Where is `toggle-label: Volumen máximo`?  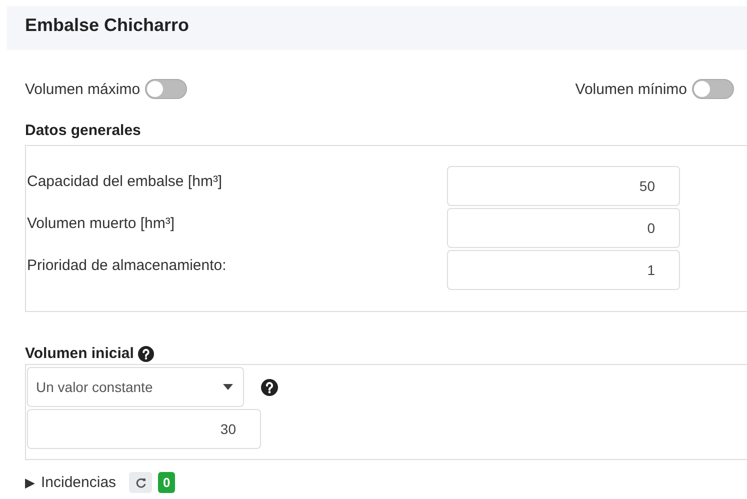
toggle-label: Volumen máximo is located at coordinates (82, 89).